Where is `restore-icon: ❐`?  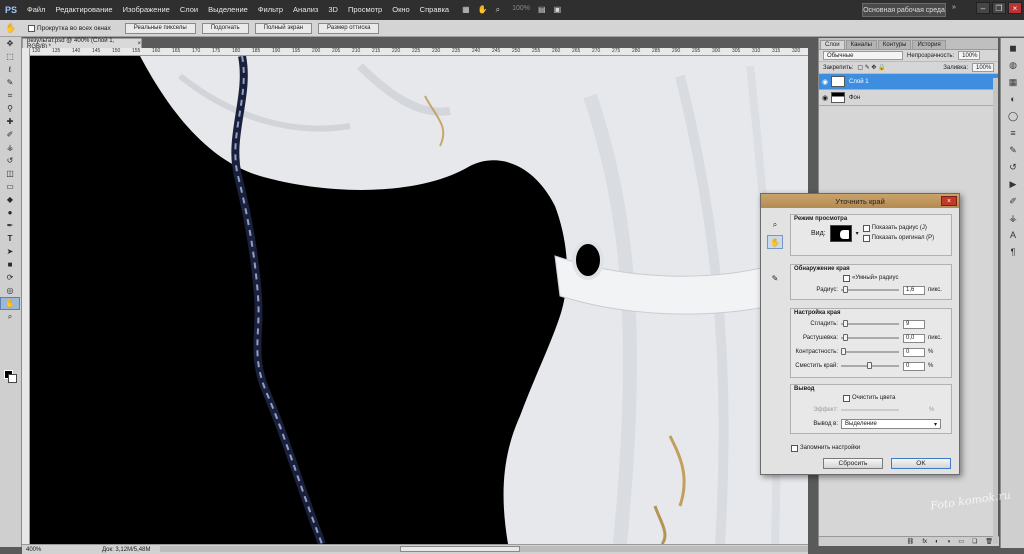
restore-icon: ❐ is located at coordinates (999, 8).